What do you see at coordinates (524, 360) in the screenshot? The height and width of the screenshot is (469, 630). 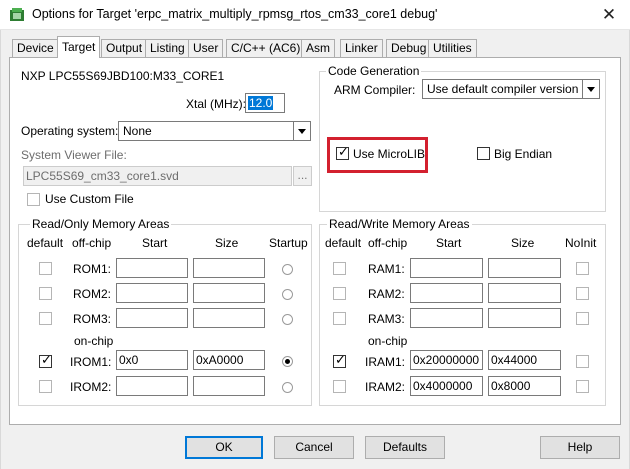 I see `iram1-size-input: 0x44000` at bounding box center [524, 360].